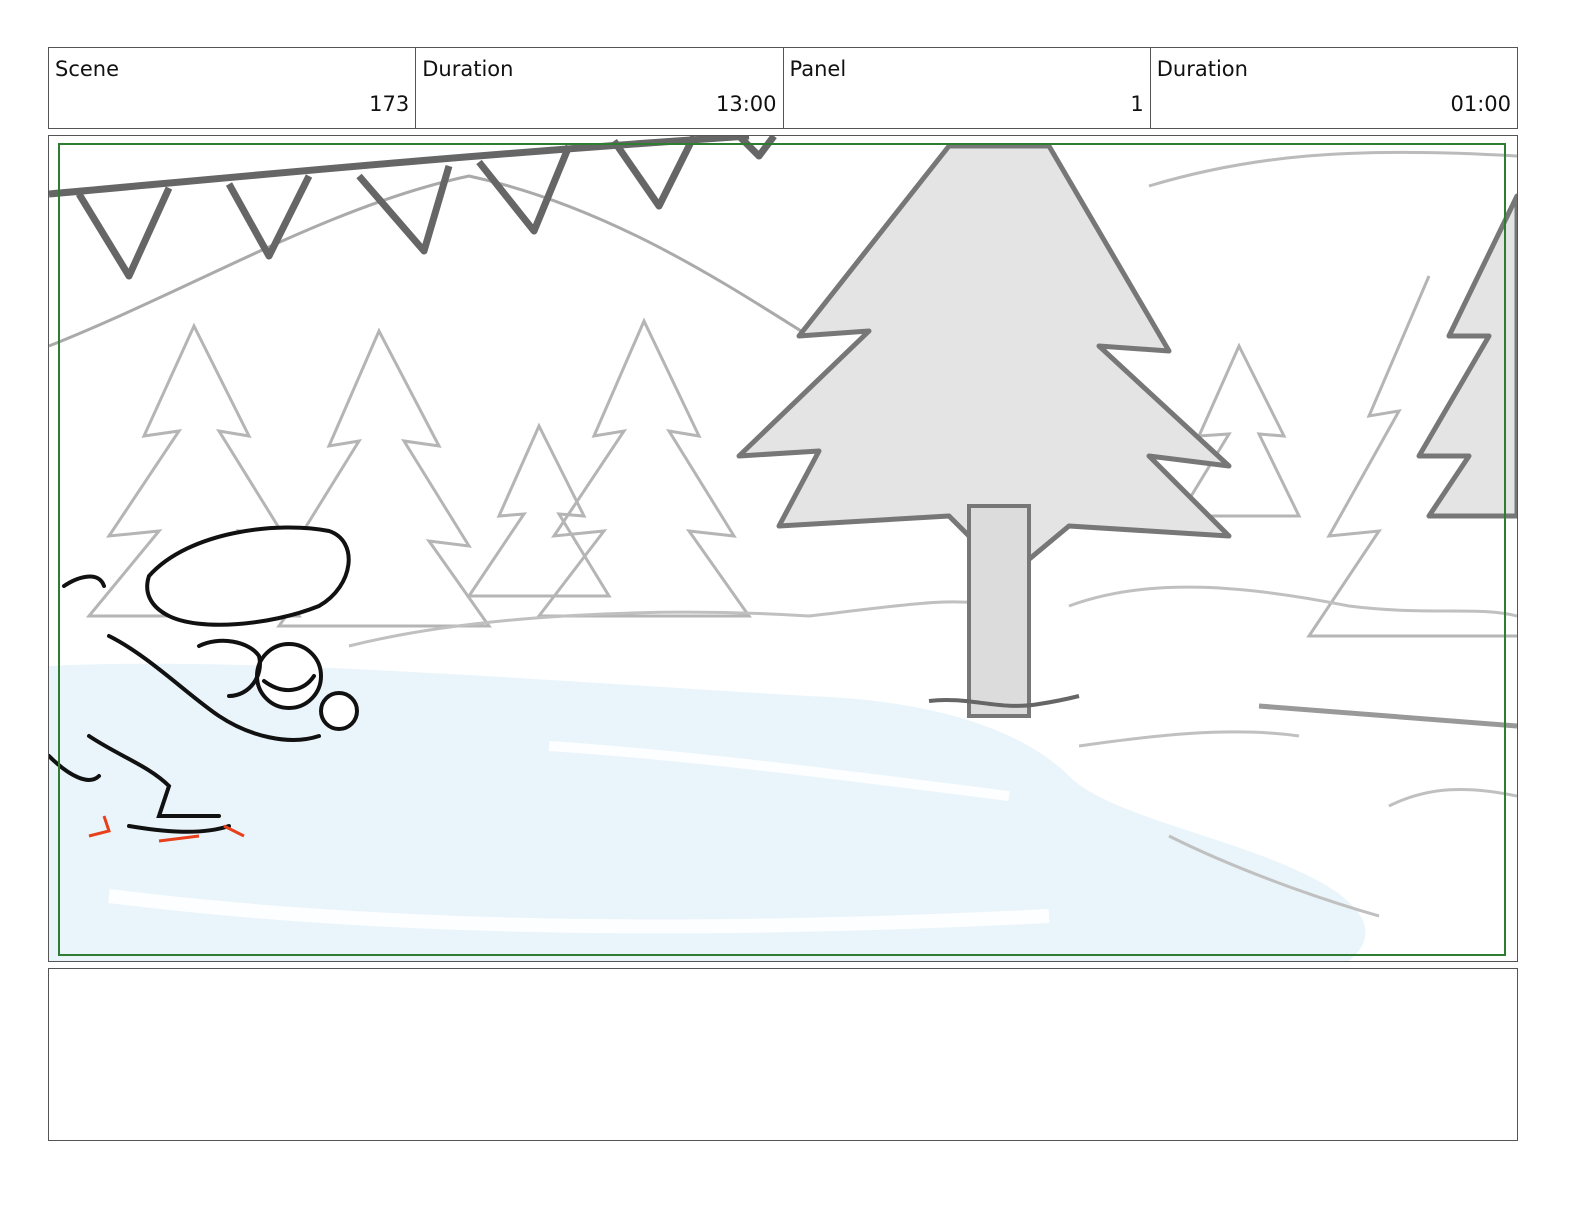 This screenshot has width=1584, height=1224. I want to click on panel-duration-value: 01:00, so click(1480, 104).